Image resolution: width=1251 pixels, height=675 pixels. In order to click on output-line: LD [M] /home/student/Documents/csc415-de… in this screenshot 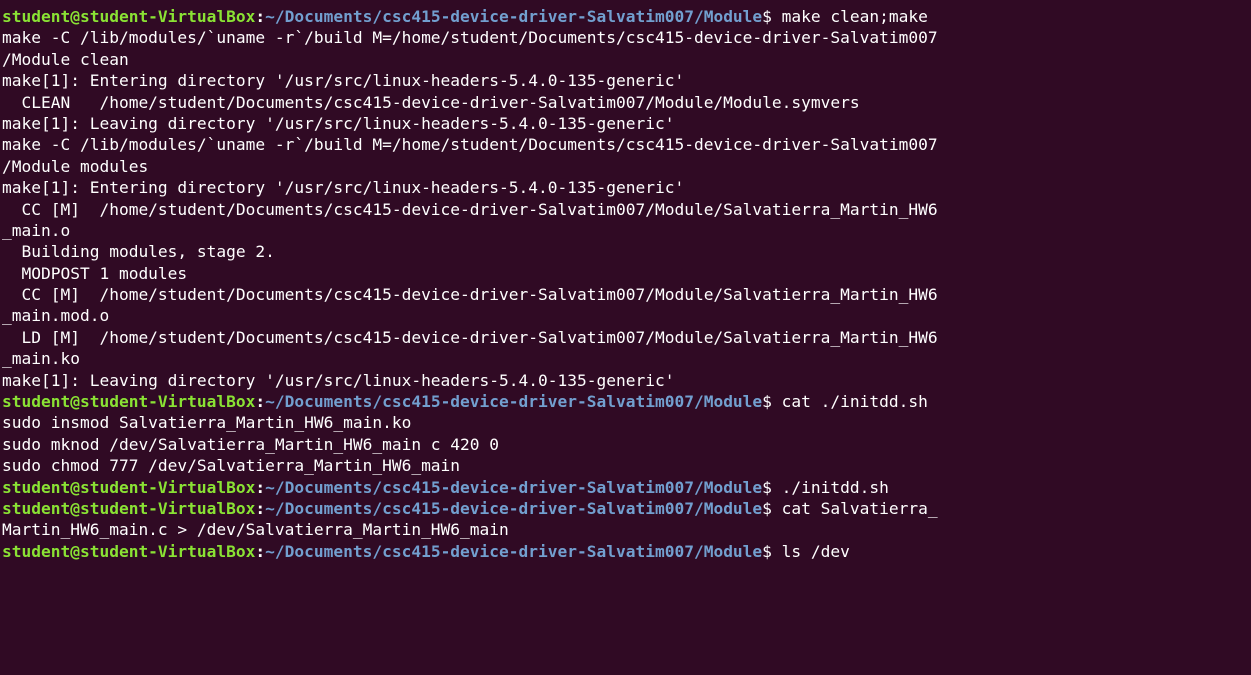, I will do `click(470, 337)`.